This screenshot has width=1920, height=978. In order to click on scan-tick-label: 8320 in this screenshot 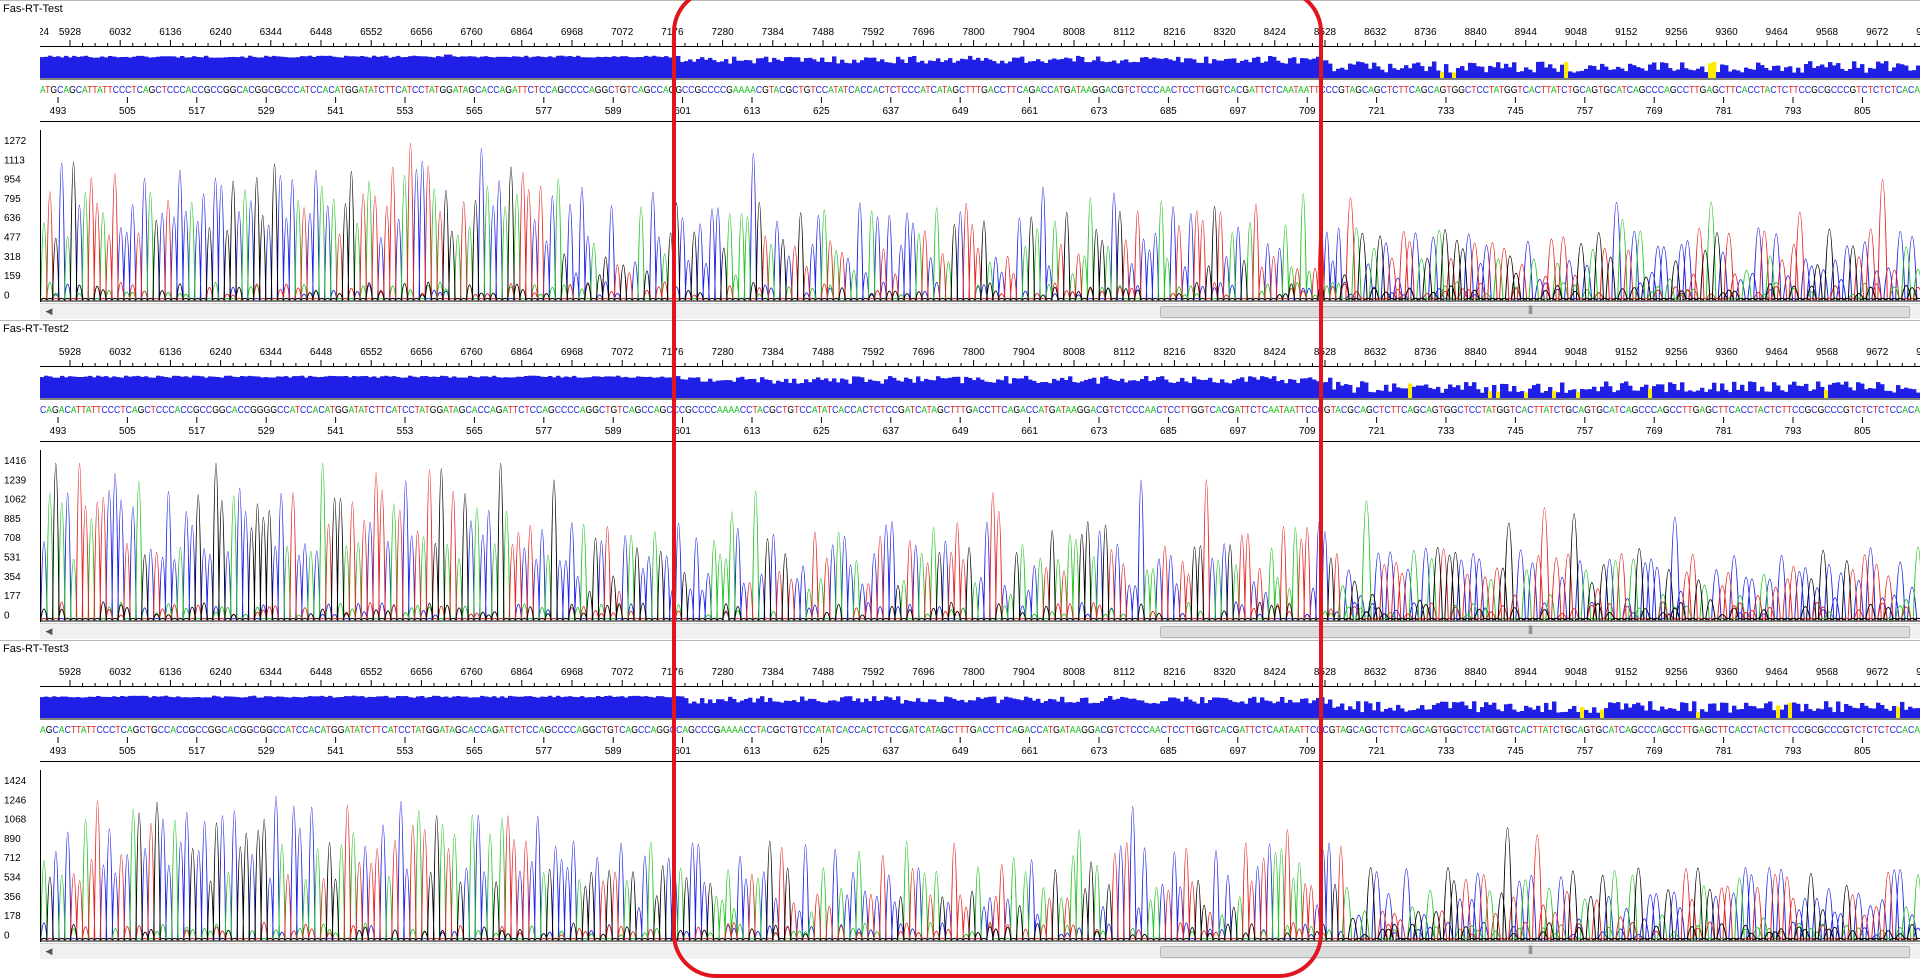, I will do `click(1224, 352)`.